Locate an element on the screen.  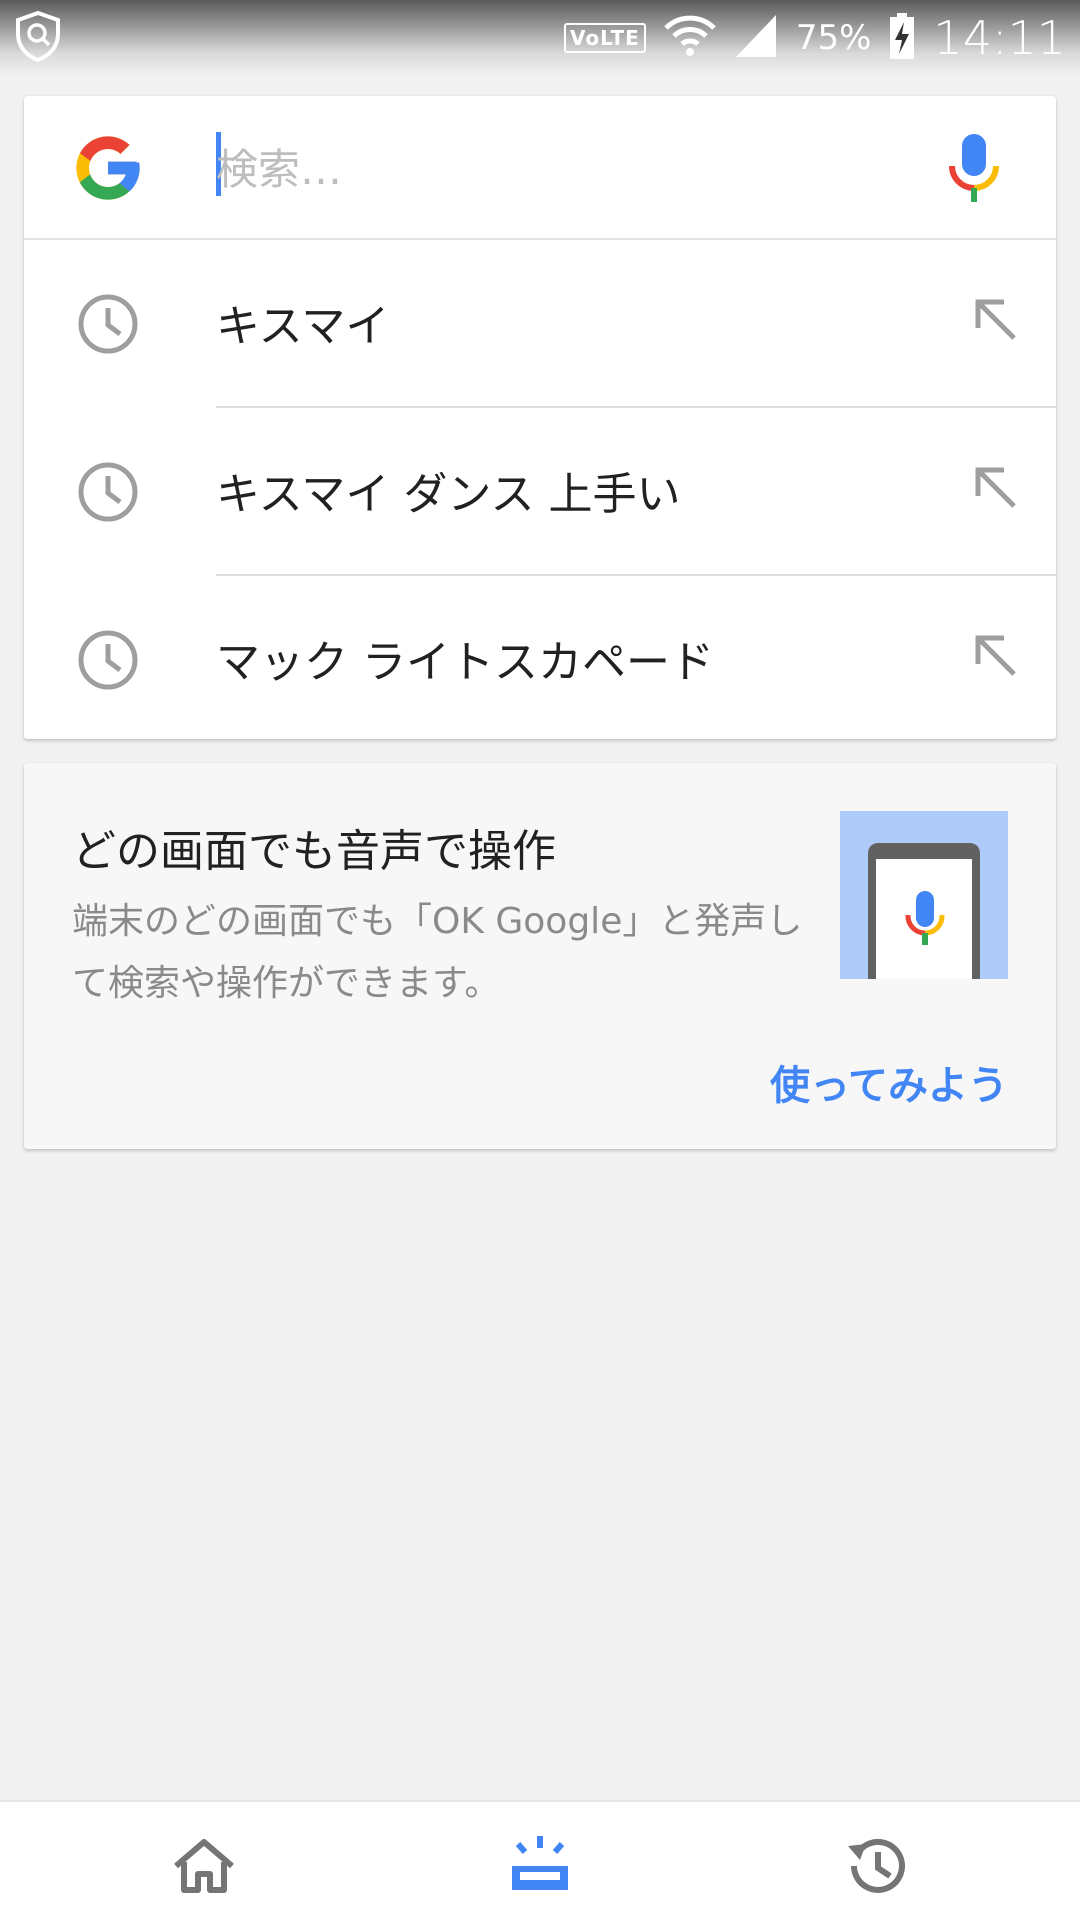
history-icon is located at coordinates (876, 1866).